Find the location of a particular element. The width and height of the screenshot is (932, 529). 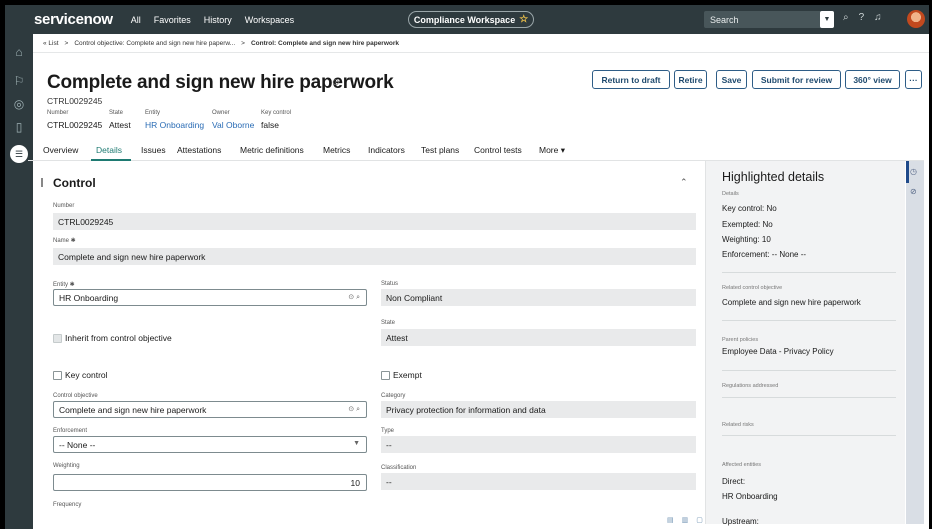

check-circle-icon: ◎ is located at coordinates (19, 104).